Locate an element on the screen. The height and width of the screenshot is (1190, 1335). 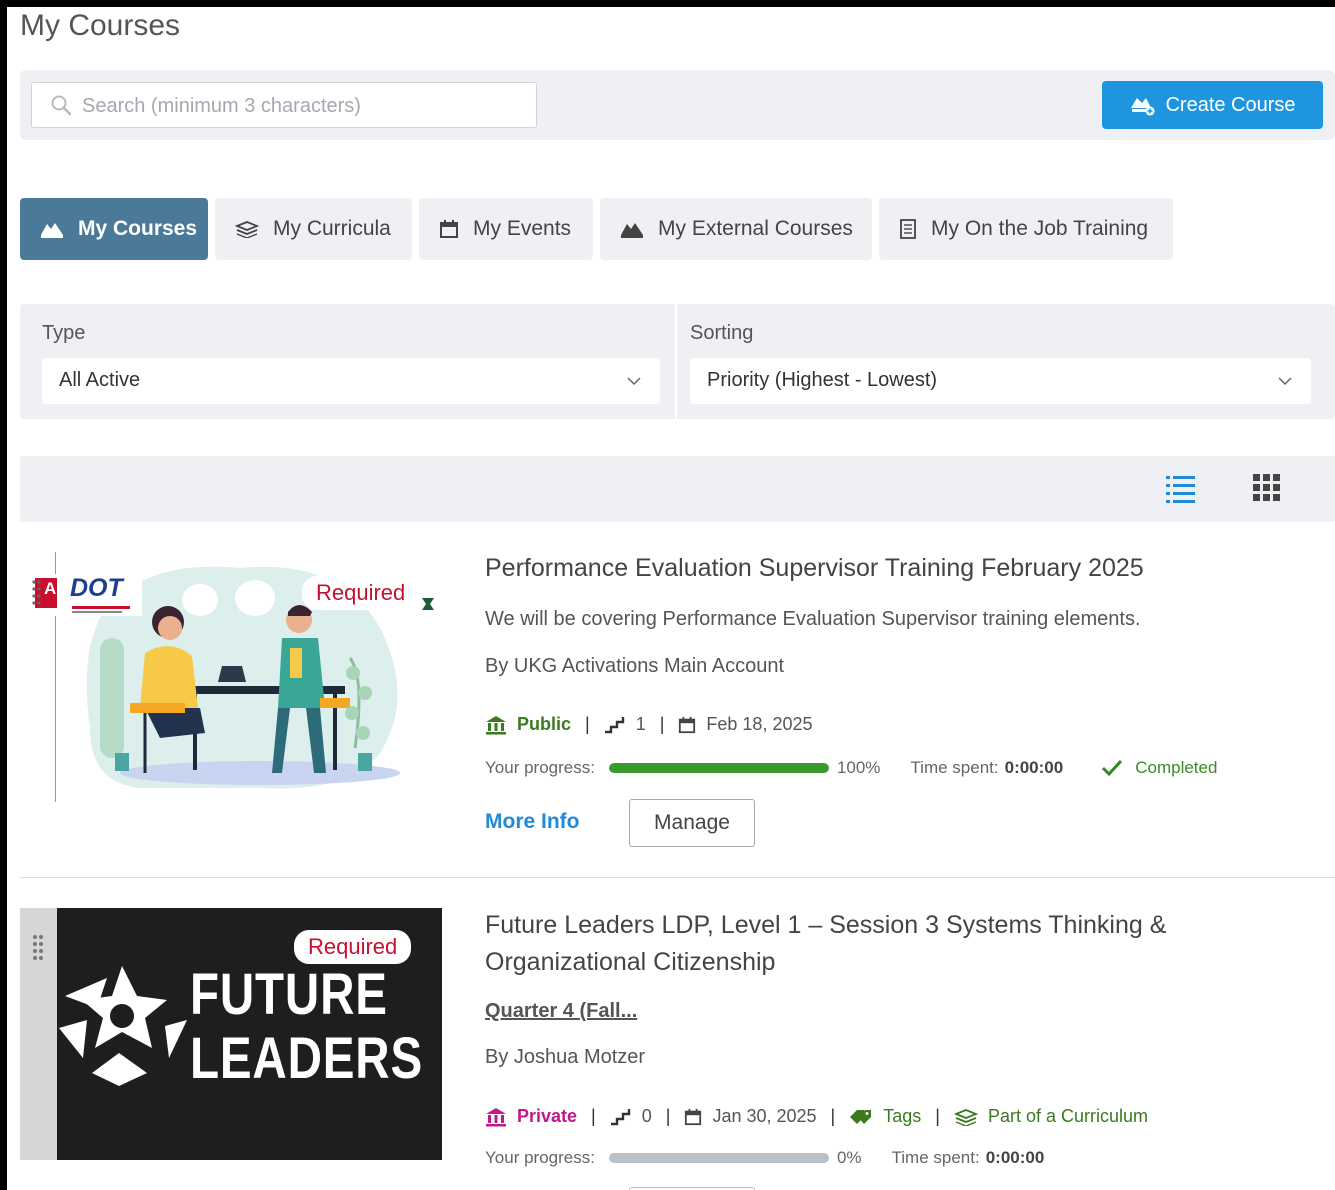
tab-my-external-courses: My External Courses is located at coordinates (736, 229).